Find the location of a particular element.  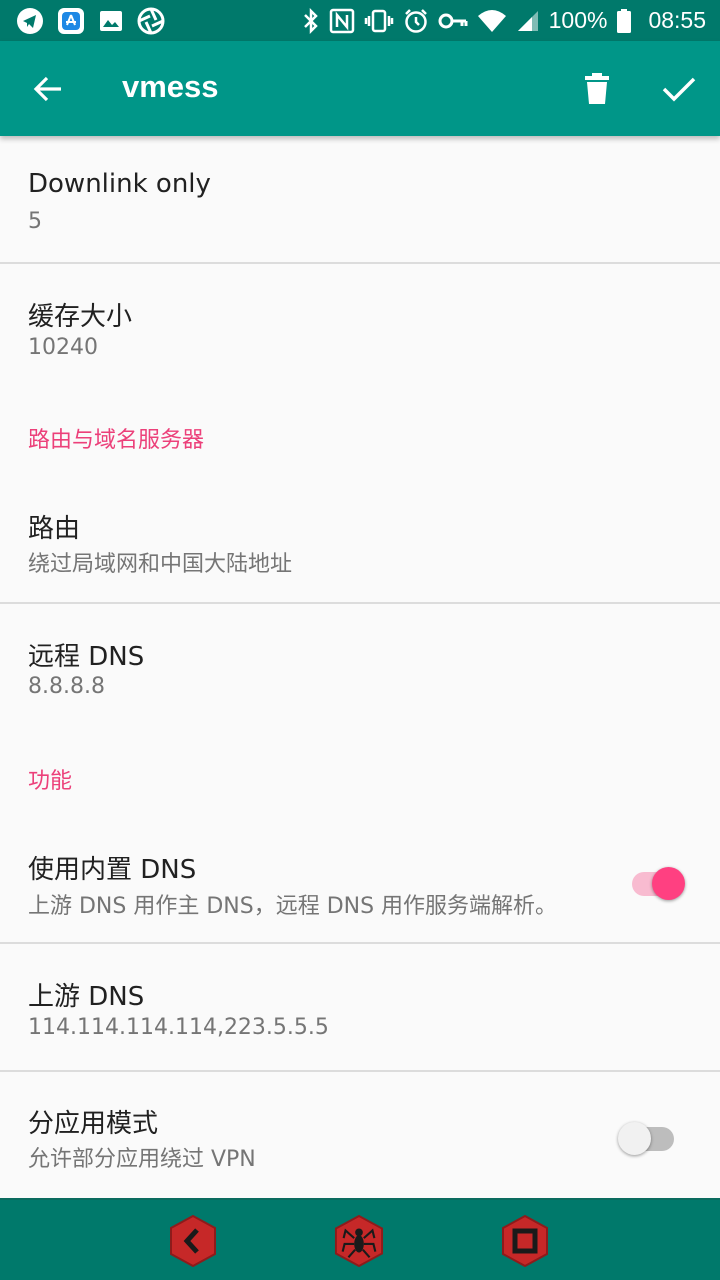

back-hex-icon is located at coordinates (193, 1241).